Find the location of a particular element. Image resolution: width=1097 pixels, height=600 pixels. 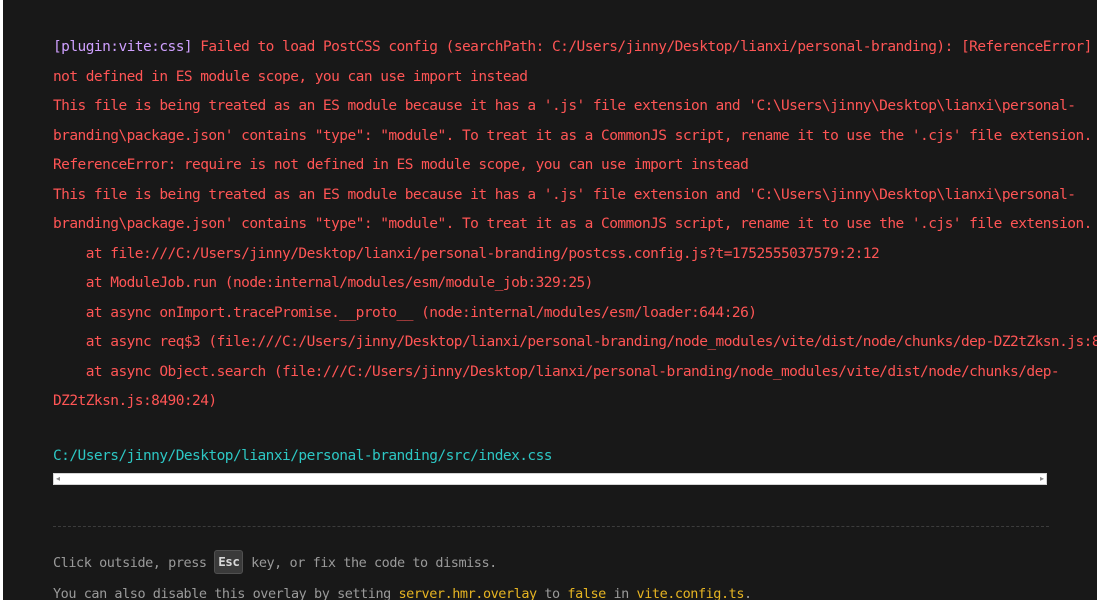

scroll-right-icon: ▸ is located at coordinates (1042, 479).